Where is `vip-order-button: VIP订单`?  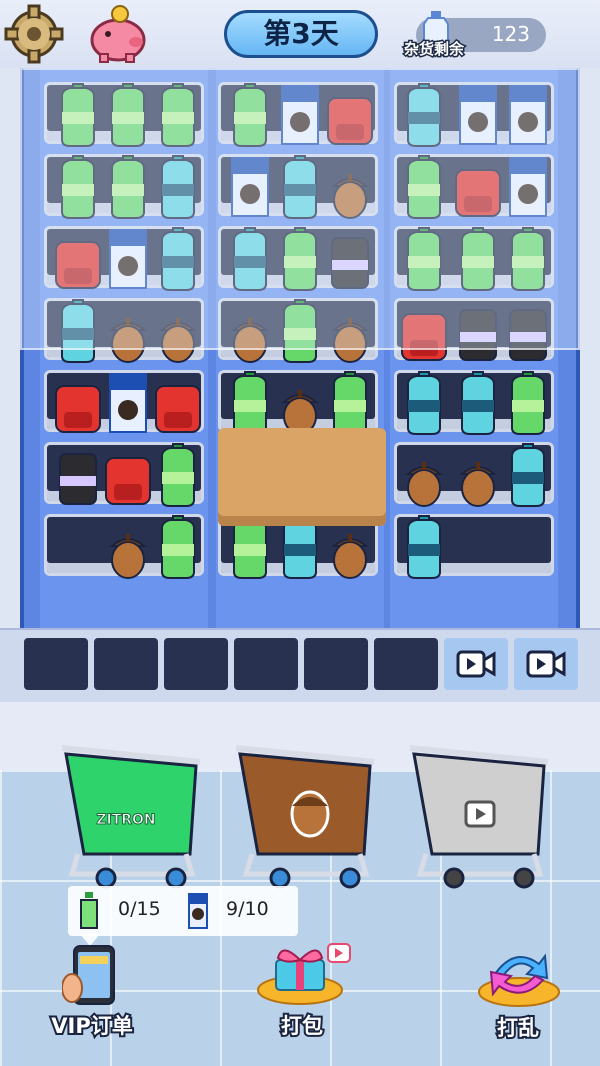
vip-order-button: VIP订单 is located at coordinates (92, 992).